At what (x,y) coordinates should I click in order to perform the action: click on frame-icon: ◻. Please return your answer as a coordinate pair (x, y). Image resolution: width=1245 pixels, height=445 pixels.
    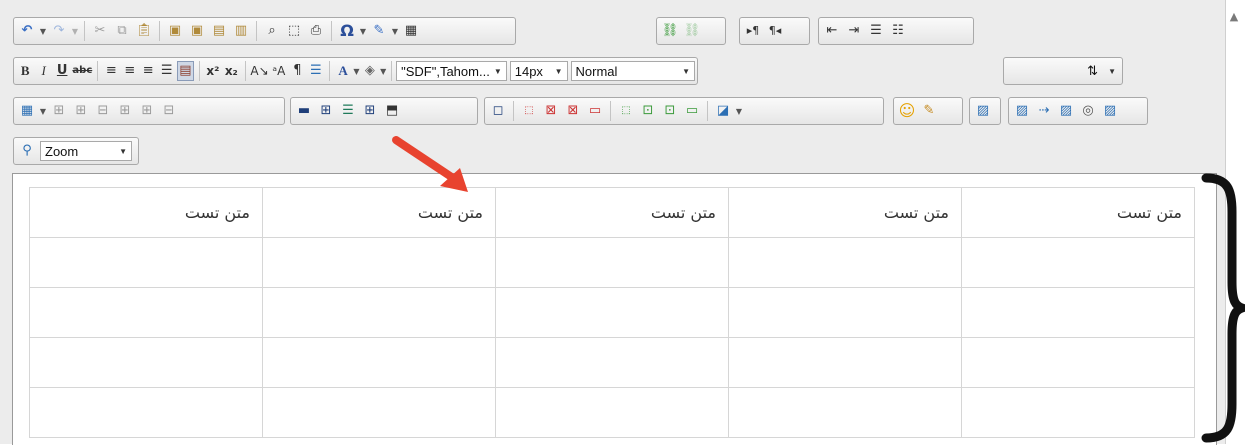
    Looking at the image, I should click on (498, 111).